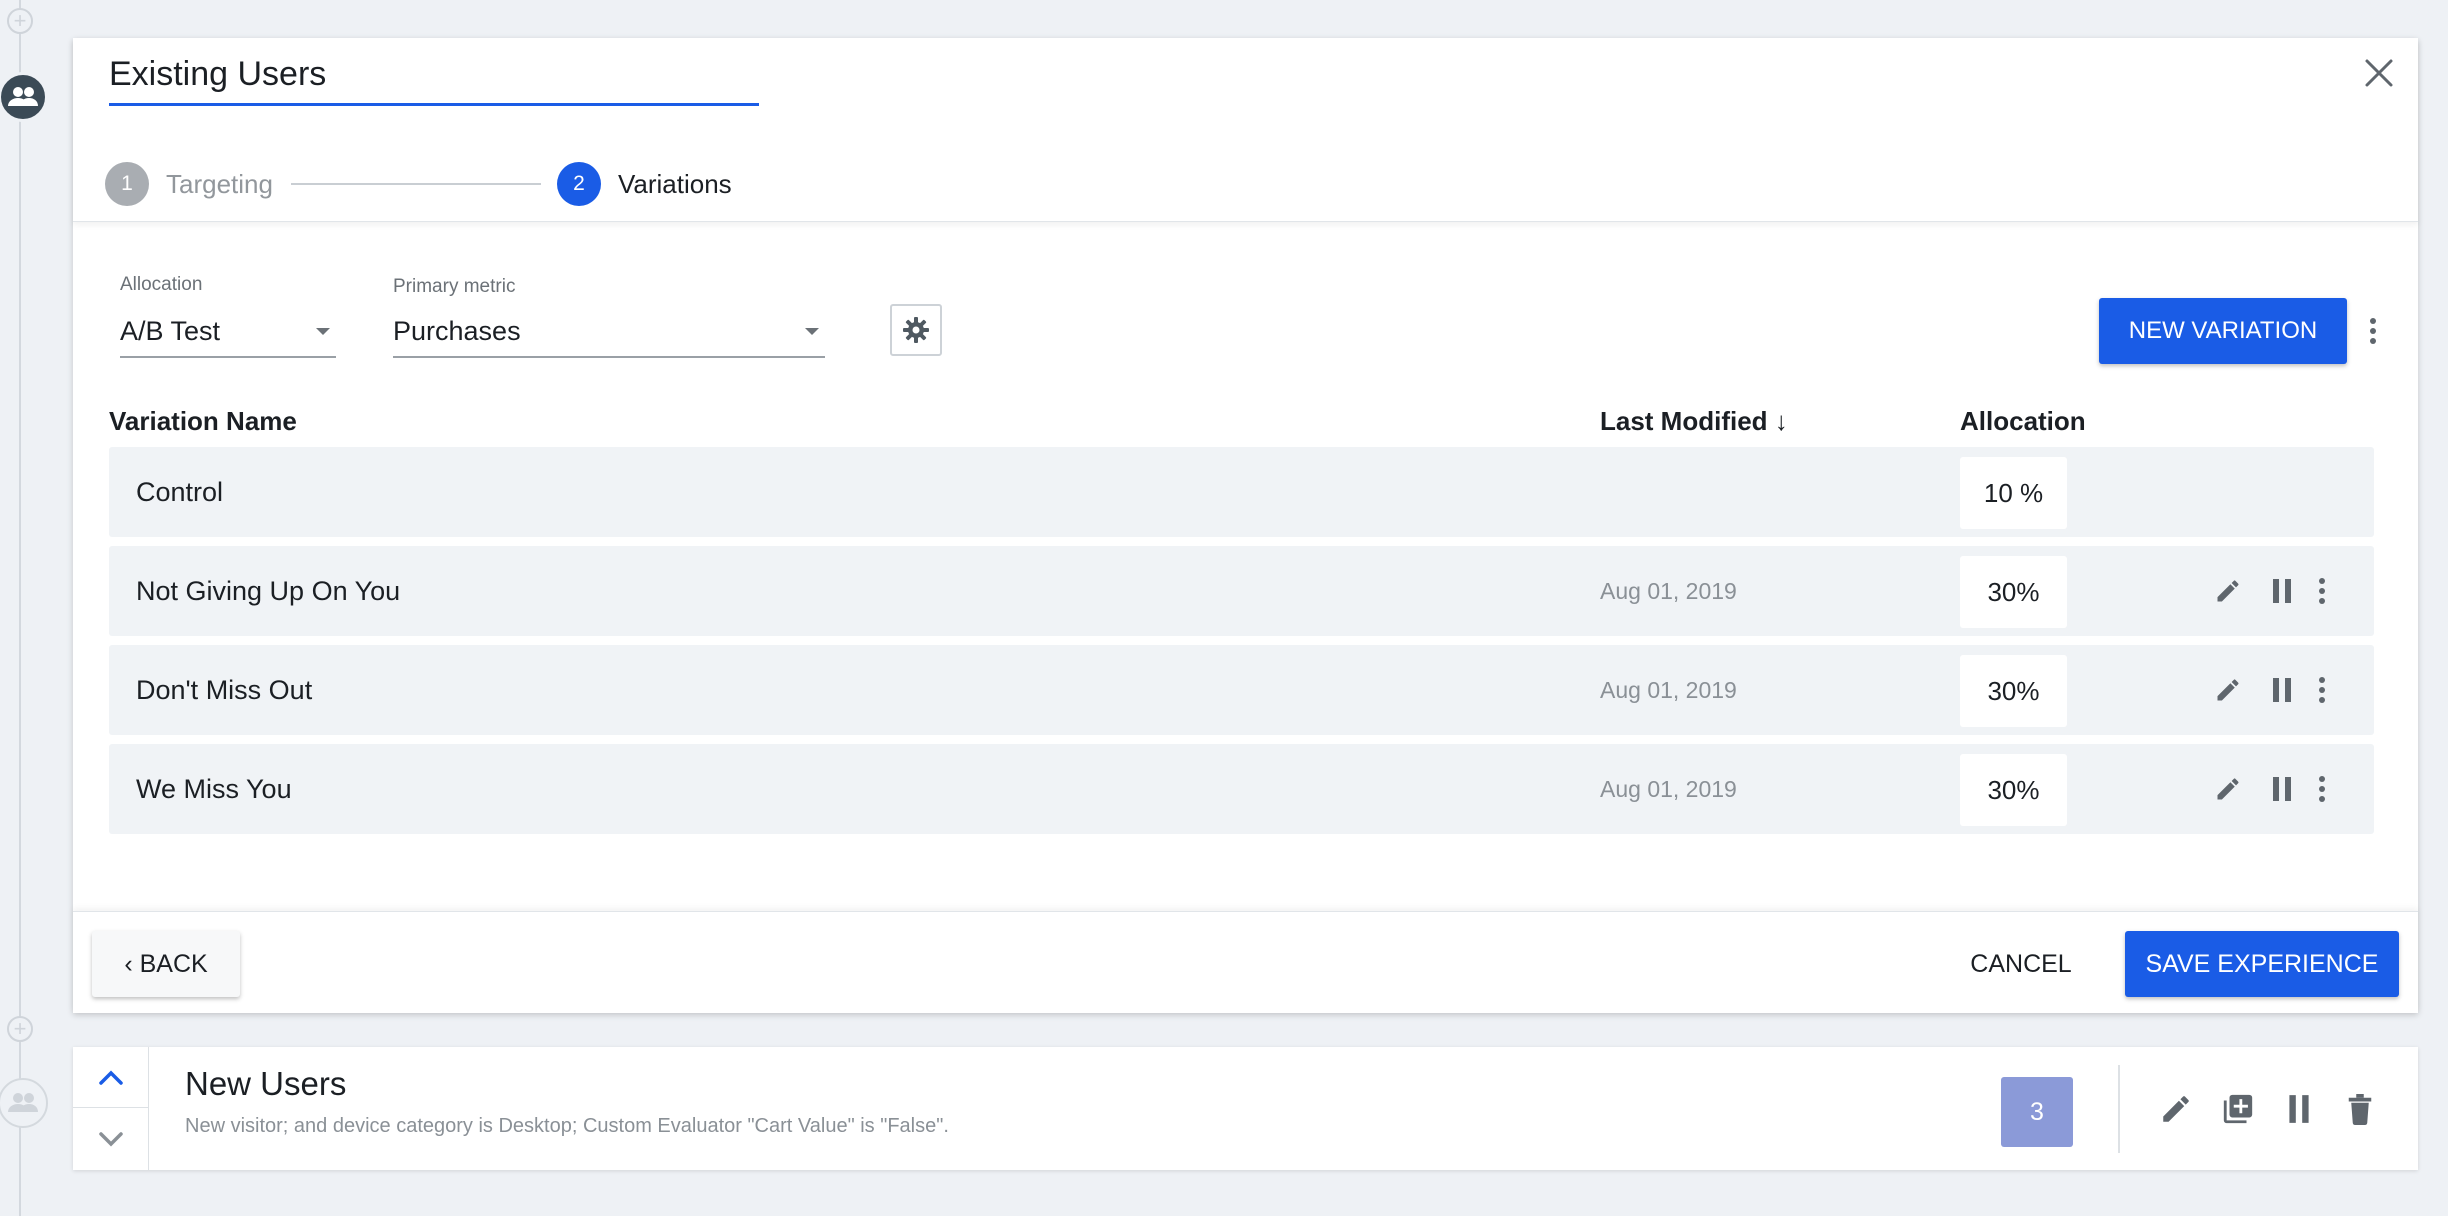 The image size is (2448, 1216). Describe the element at coordinates (2037, 1112) in the screenshot. I see `variation-count-badge: 3` at that location.